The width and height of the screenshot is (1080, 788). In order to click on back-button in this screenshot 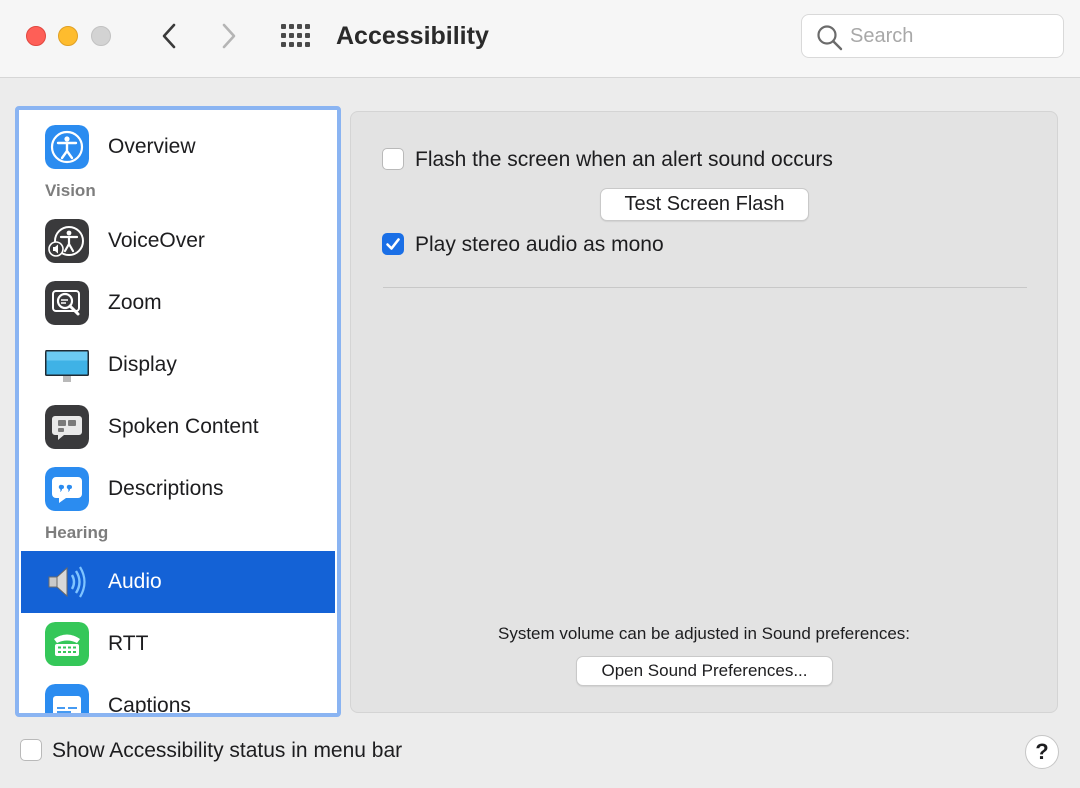, I will do `click(169, 36)`.